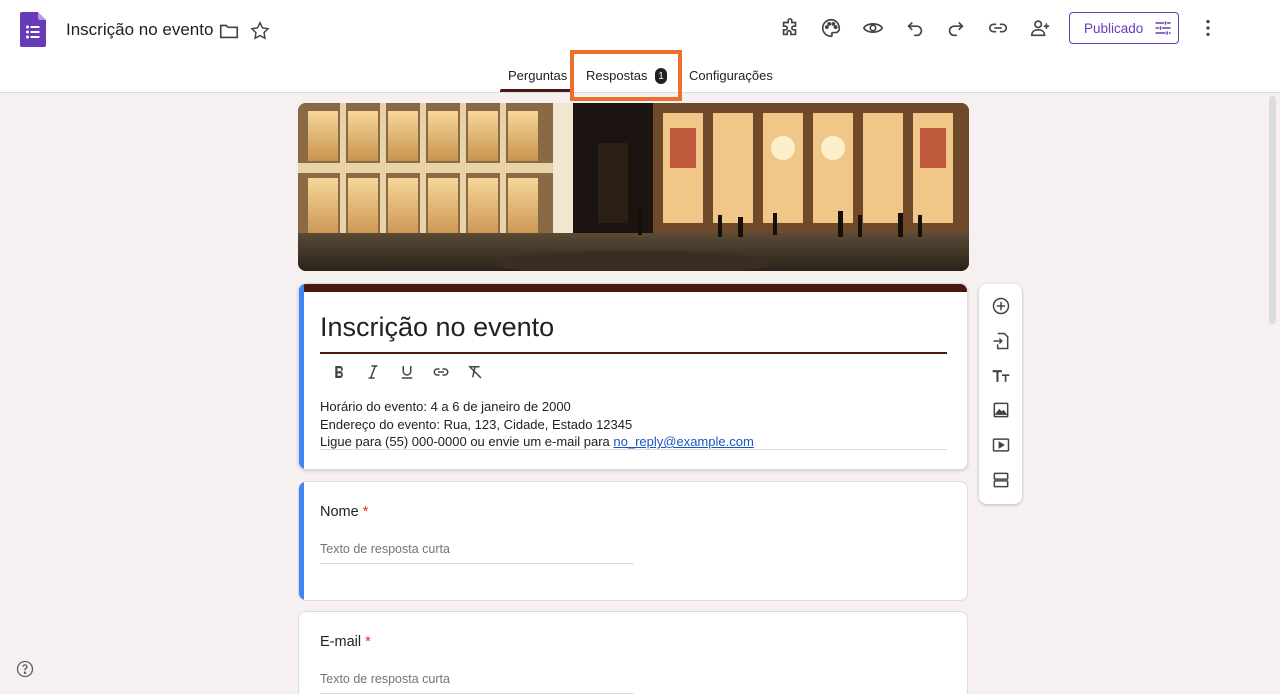 Image resolution: width=1280 pixels, height=694 pixels. I want to click on tab-perguntas: Perguntas, so click(537, 75).